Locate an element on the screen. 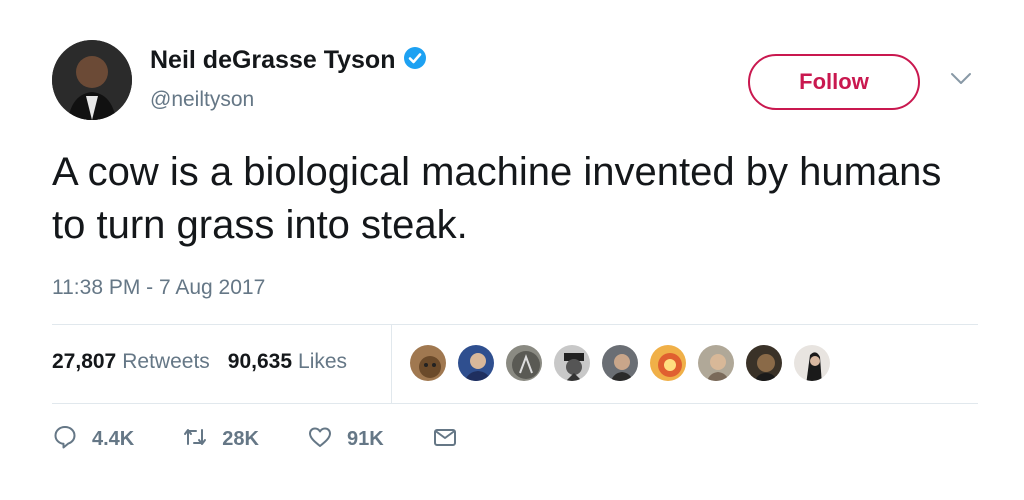 Image resolution: width=1024 pixels, height=500 pixels. retweets-label: Retweets is located at coordinates (166, 362).